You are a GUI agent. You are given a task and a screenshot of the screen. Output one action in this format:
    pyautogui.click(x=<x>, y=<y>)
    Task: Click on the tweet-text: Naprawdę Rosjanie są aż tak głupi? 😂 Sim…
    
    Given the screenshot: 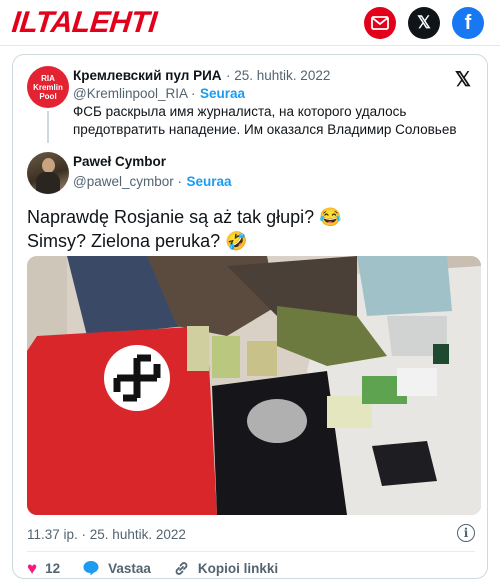 What is the action you would take?
    pyautogui.click(x=184, y=229)
    